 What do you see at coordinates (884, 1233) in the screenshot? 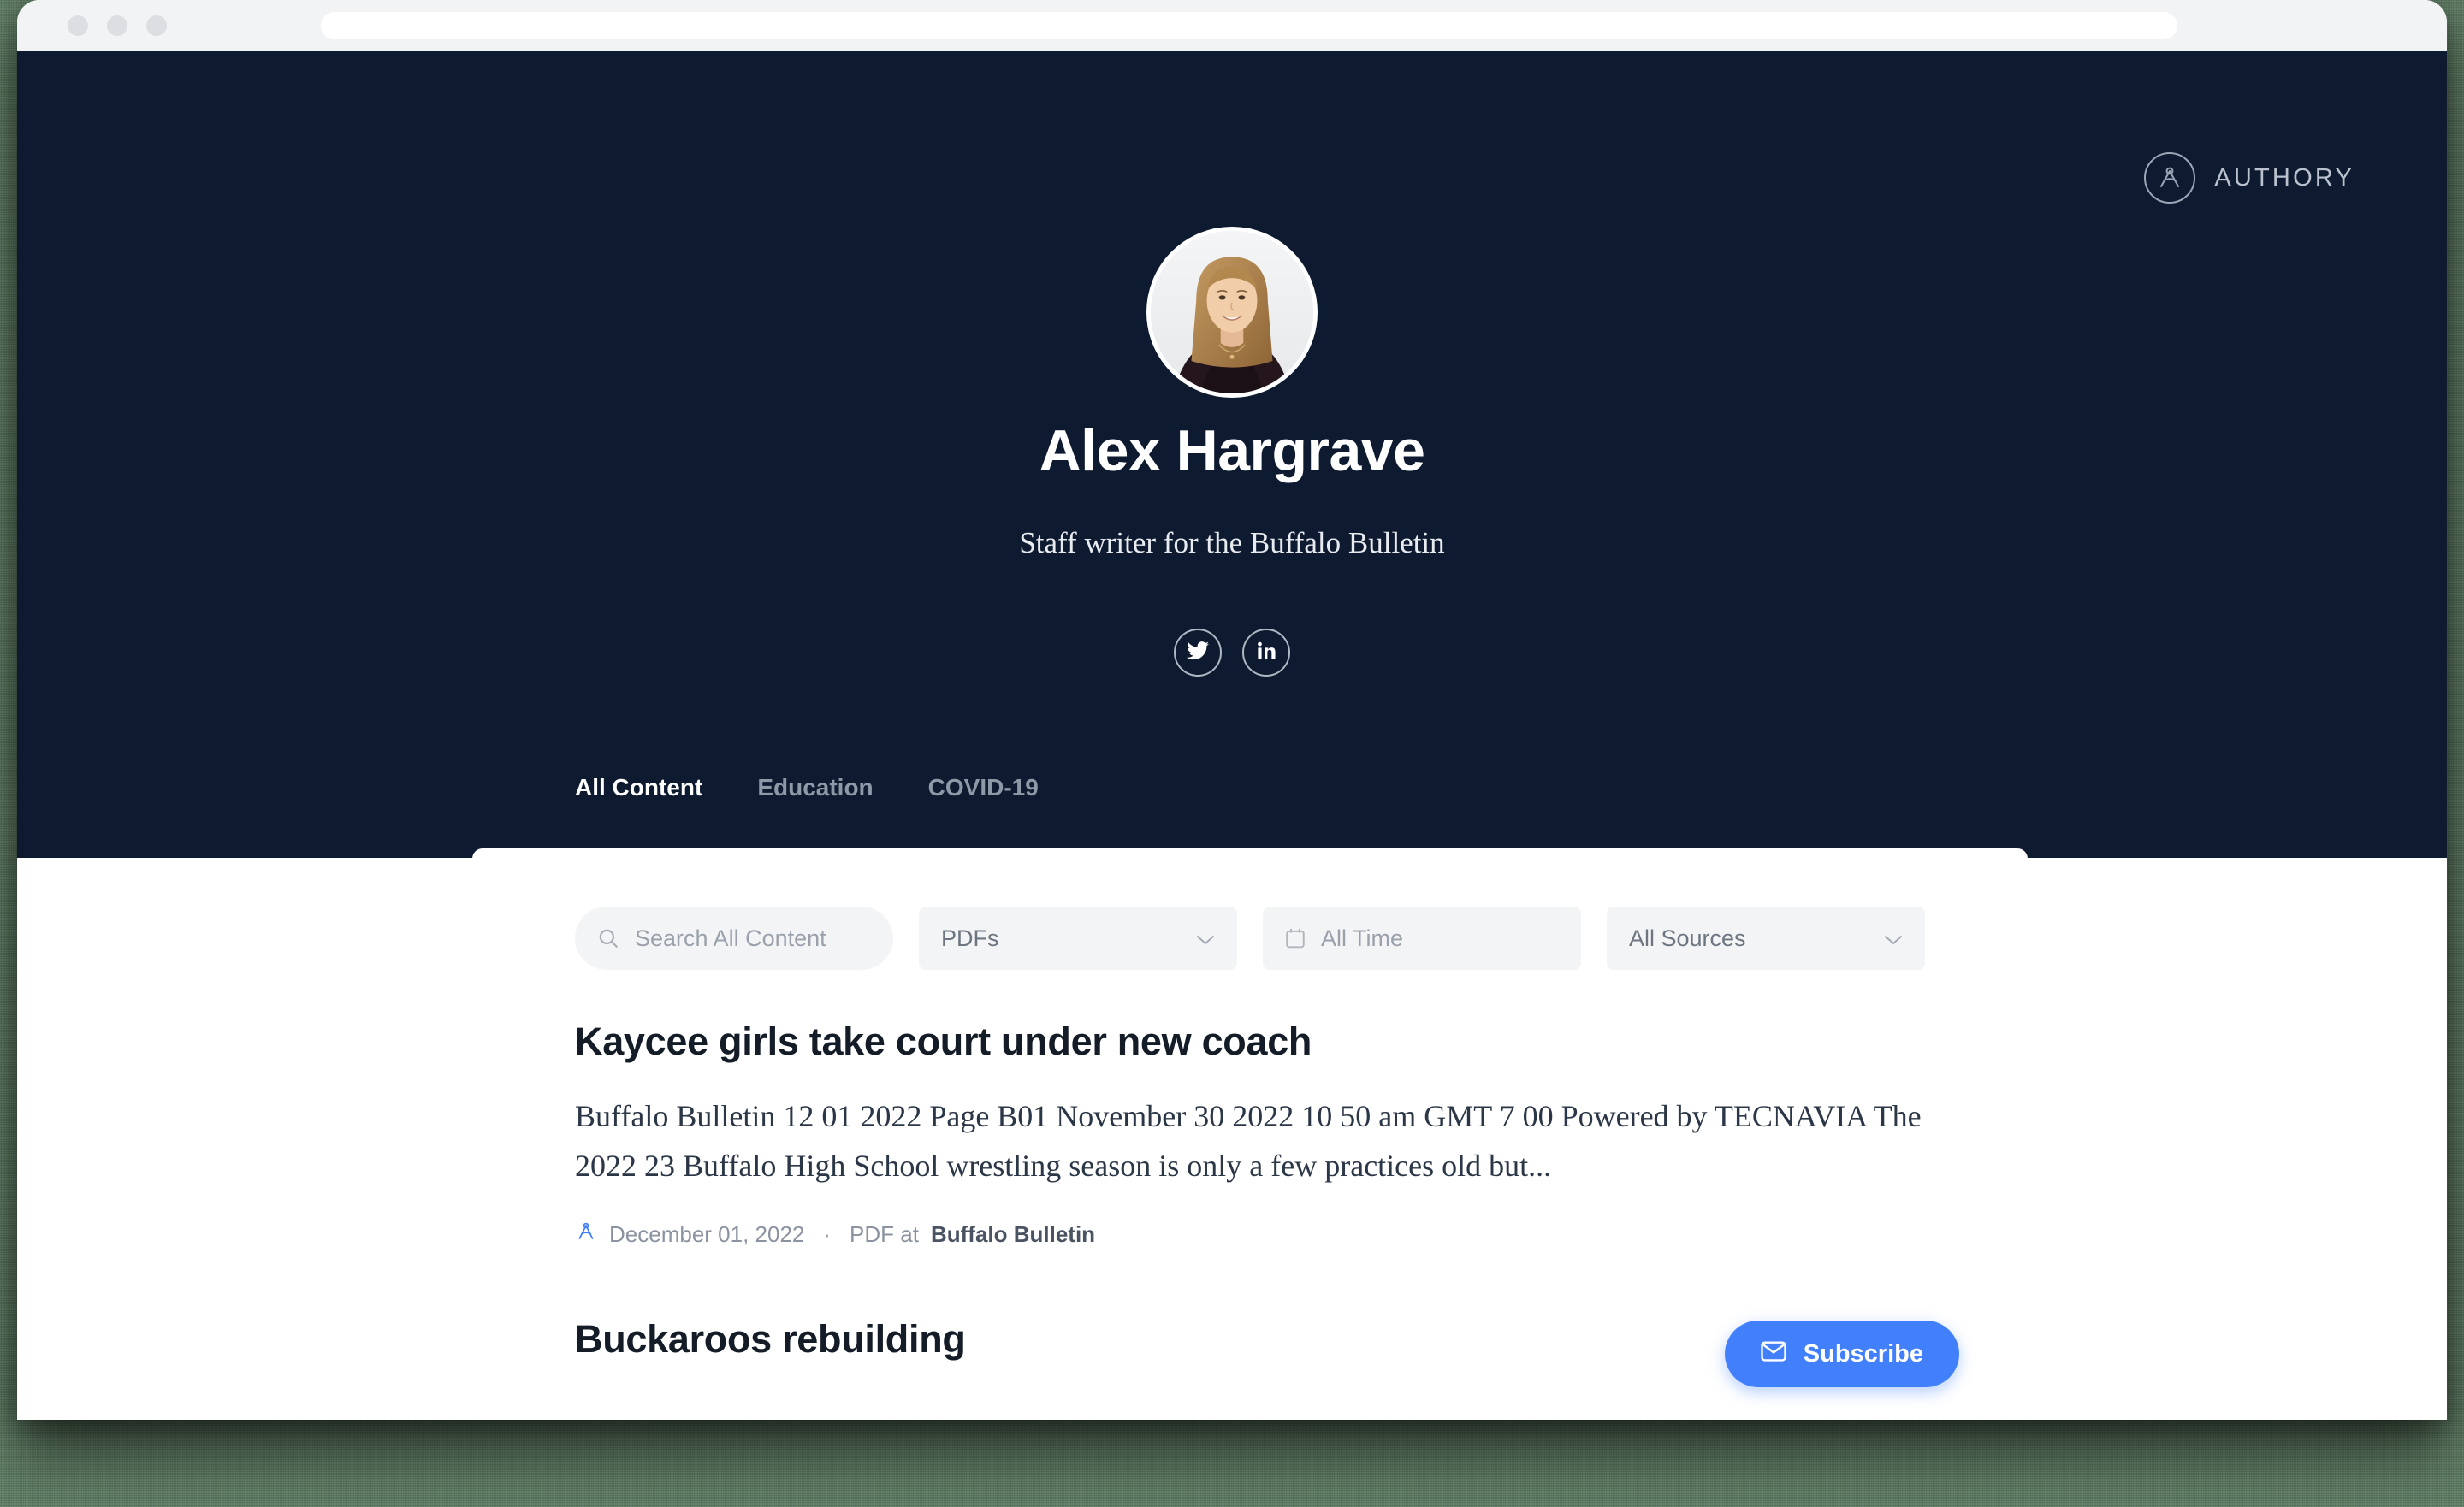
I see `article-type: PDF at` at bounding box center [884, 1233].